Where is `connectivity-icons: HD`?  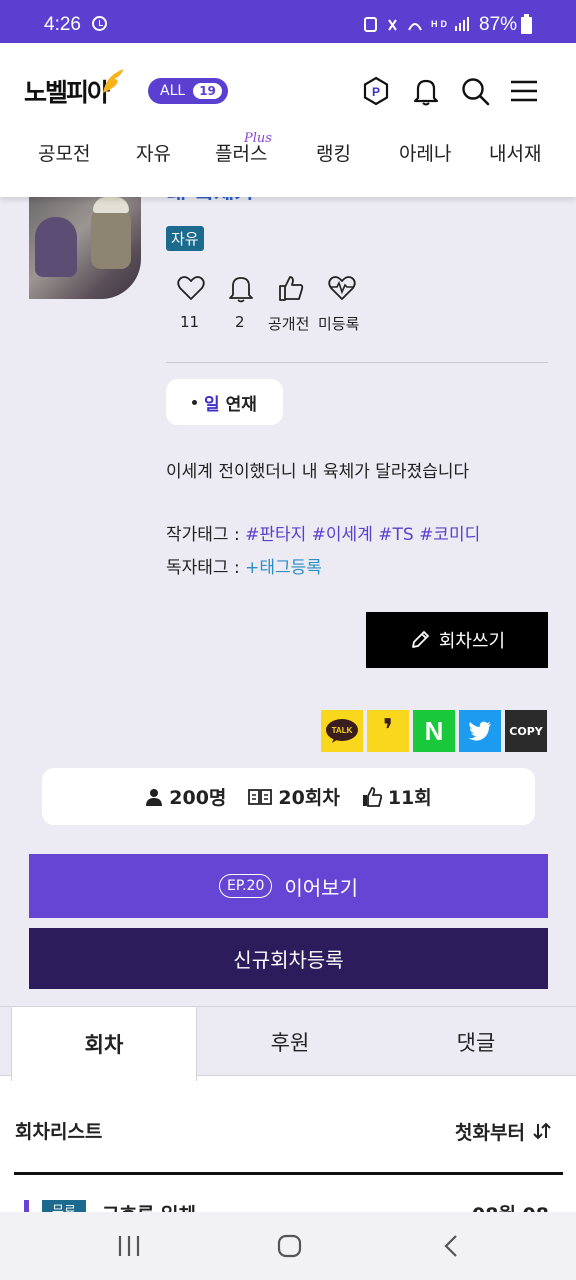
connectivity-icons: HD is located at coordinates (416, 24).